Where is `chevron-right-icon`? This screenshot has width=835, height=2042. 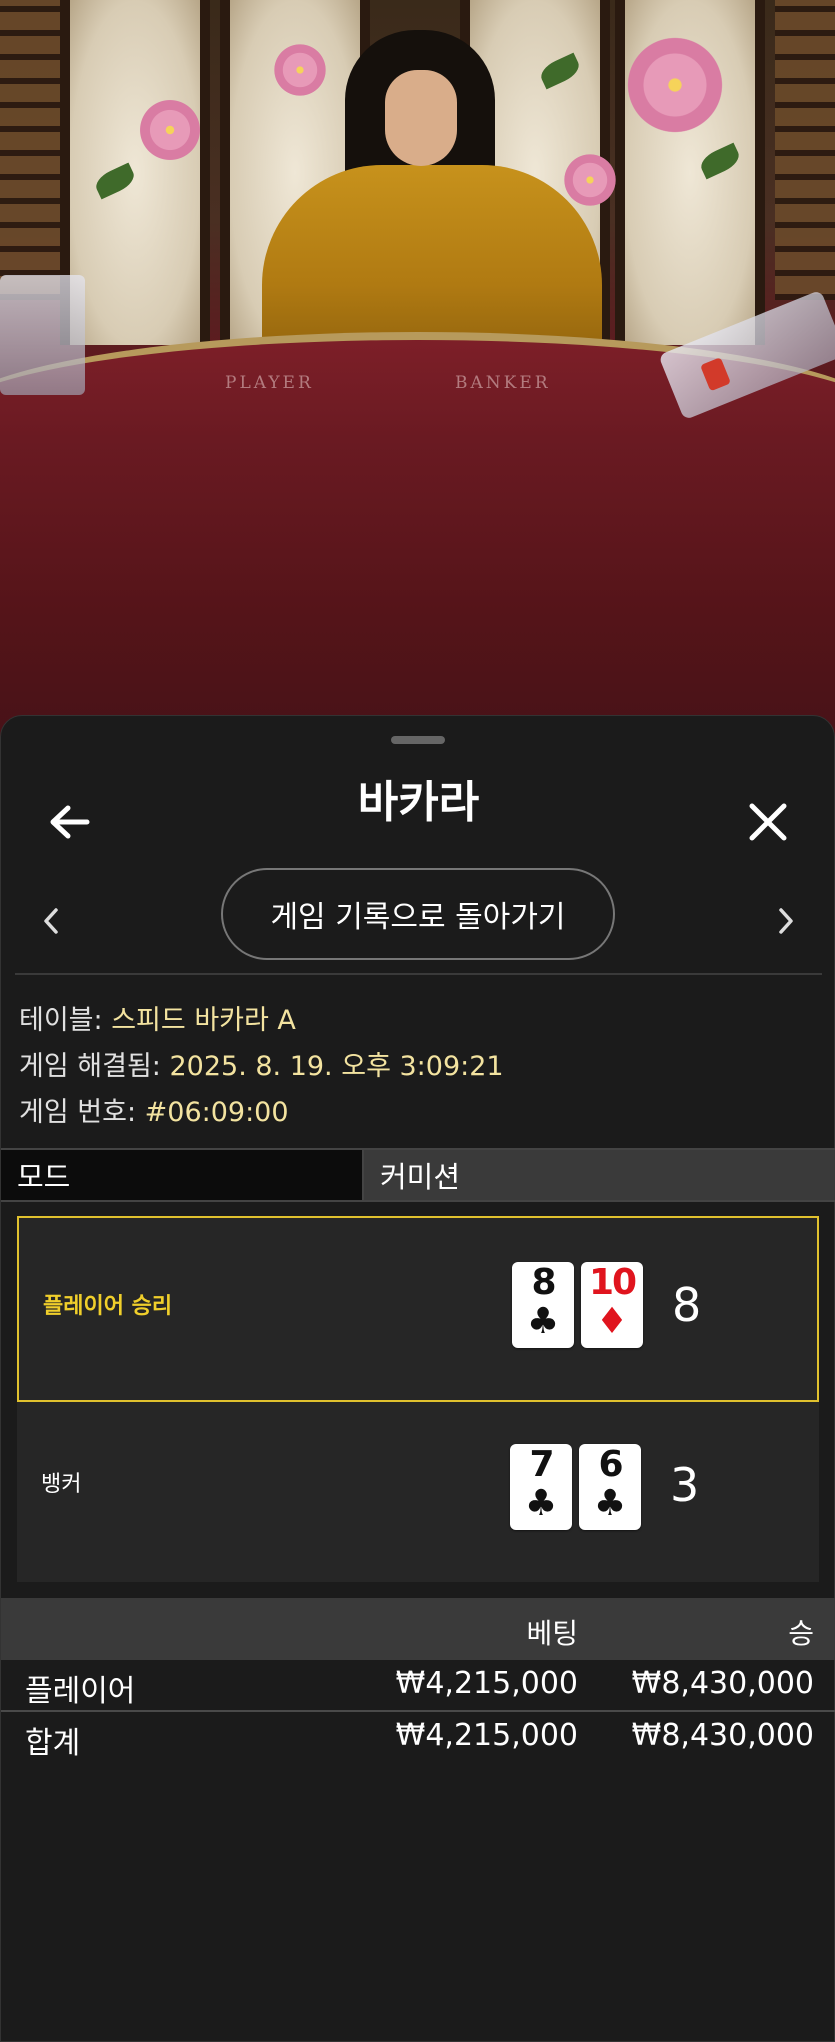 chevron-right-icon is located at coordinates (786, 921).